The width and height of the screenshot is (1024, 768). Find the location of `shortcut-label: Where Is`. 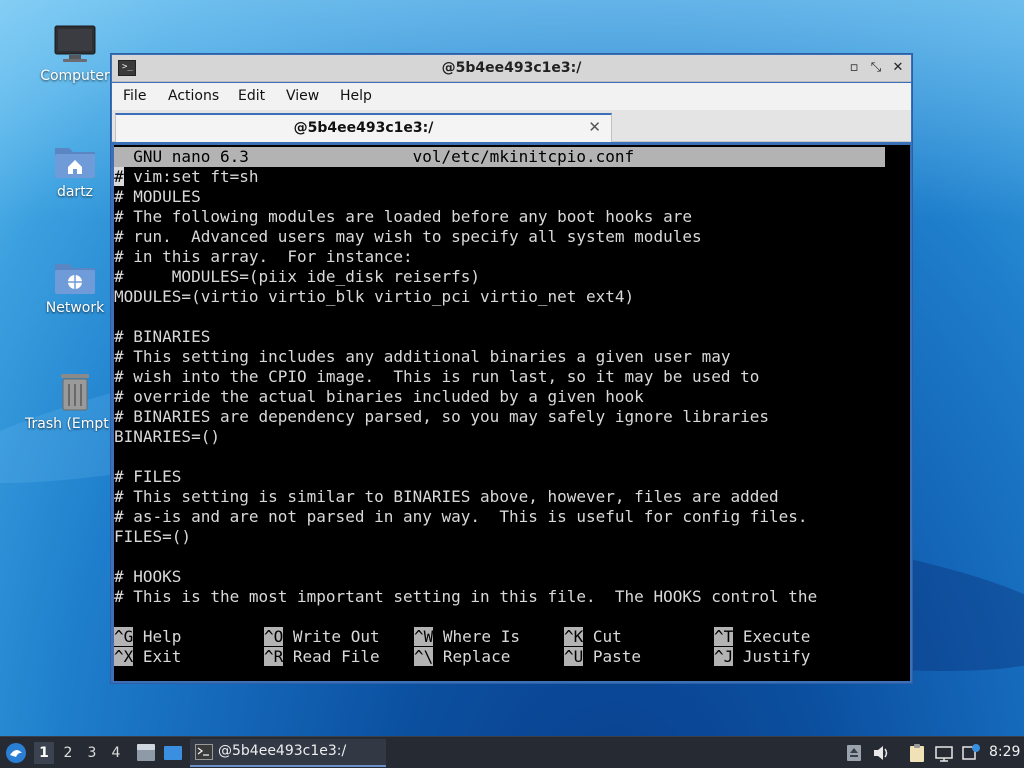

shortcut-label: Where Is is located at coordinates (476, 636).